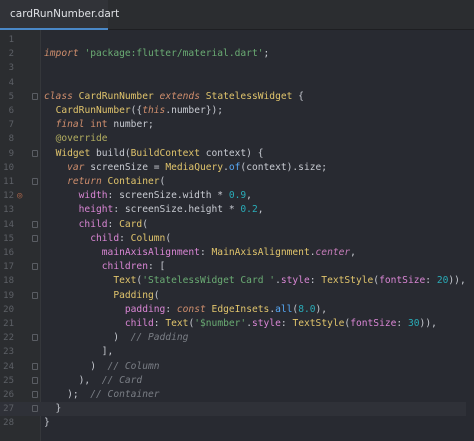 The height and width of the screenshot is (441, 474). Describe the element at coordinates (470, 235) in the screenshot. I see `editor-scrollbar` at that location.